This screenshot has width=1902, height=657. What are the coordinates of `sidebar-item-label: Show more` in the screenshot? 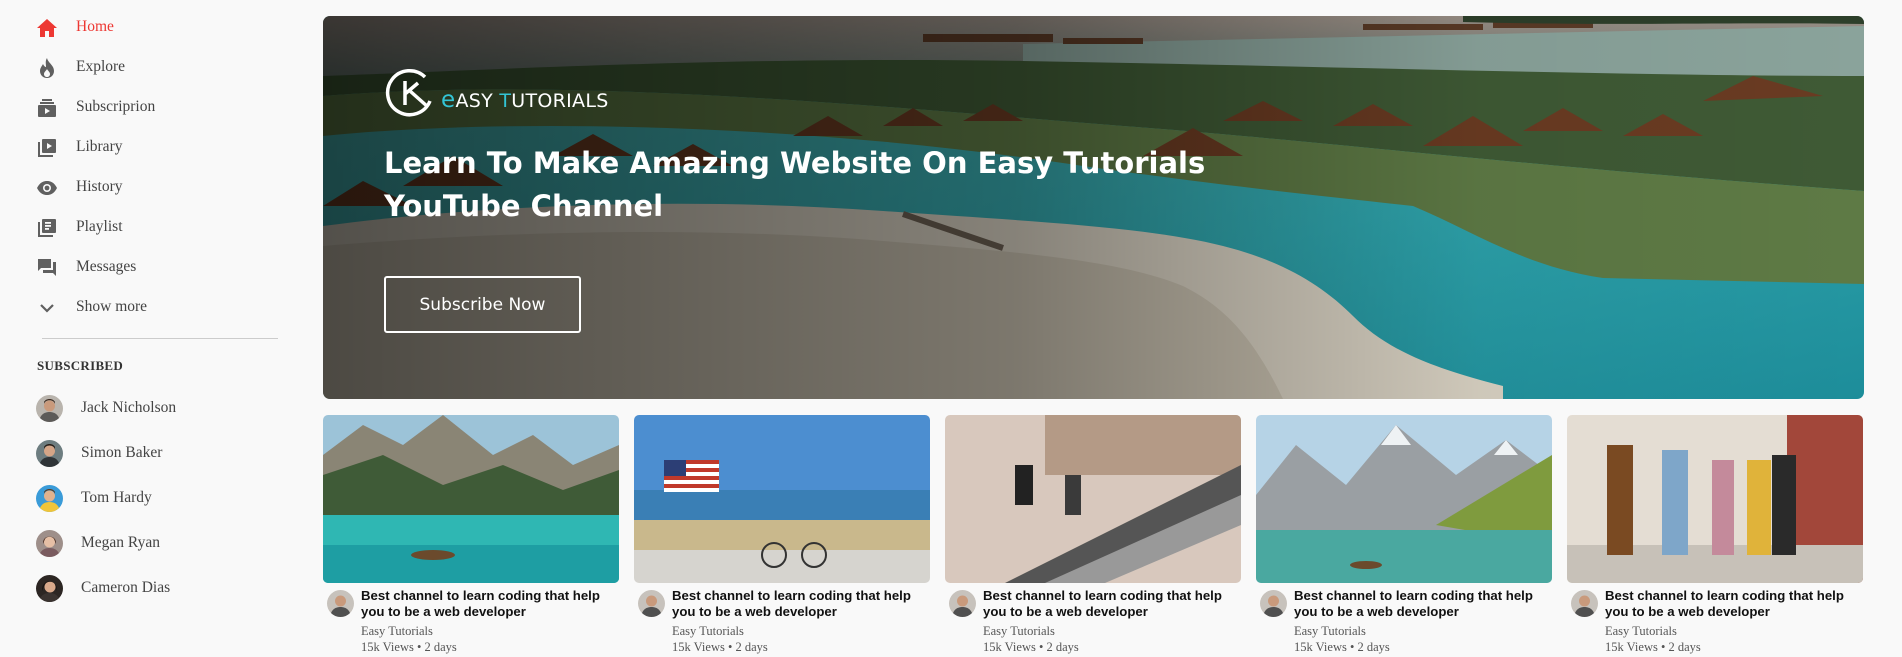 It's located at (112, 306).